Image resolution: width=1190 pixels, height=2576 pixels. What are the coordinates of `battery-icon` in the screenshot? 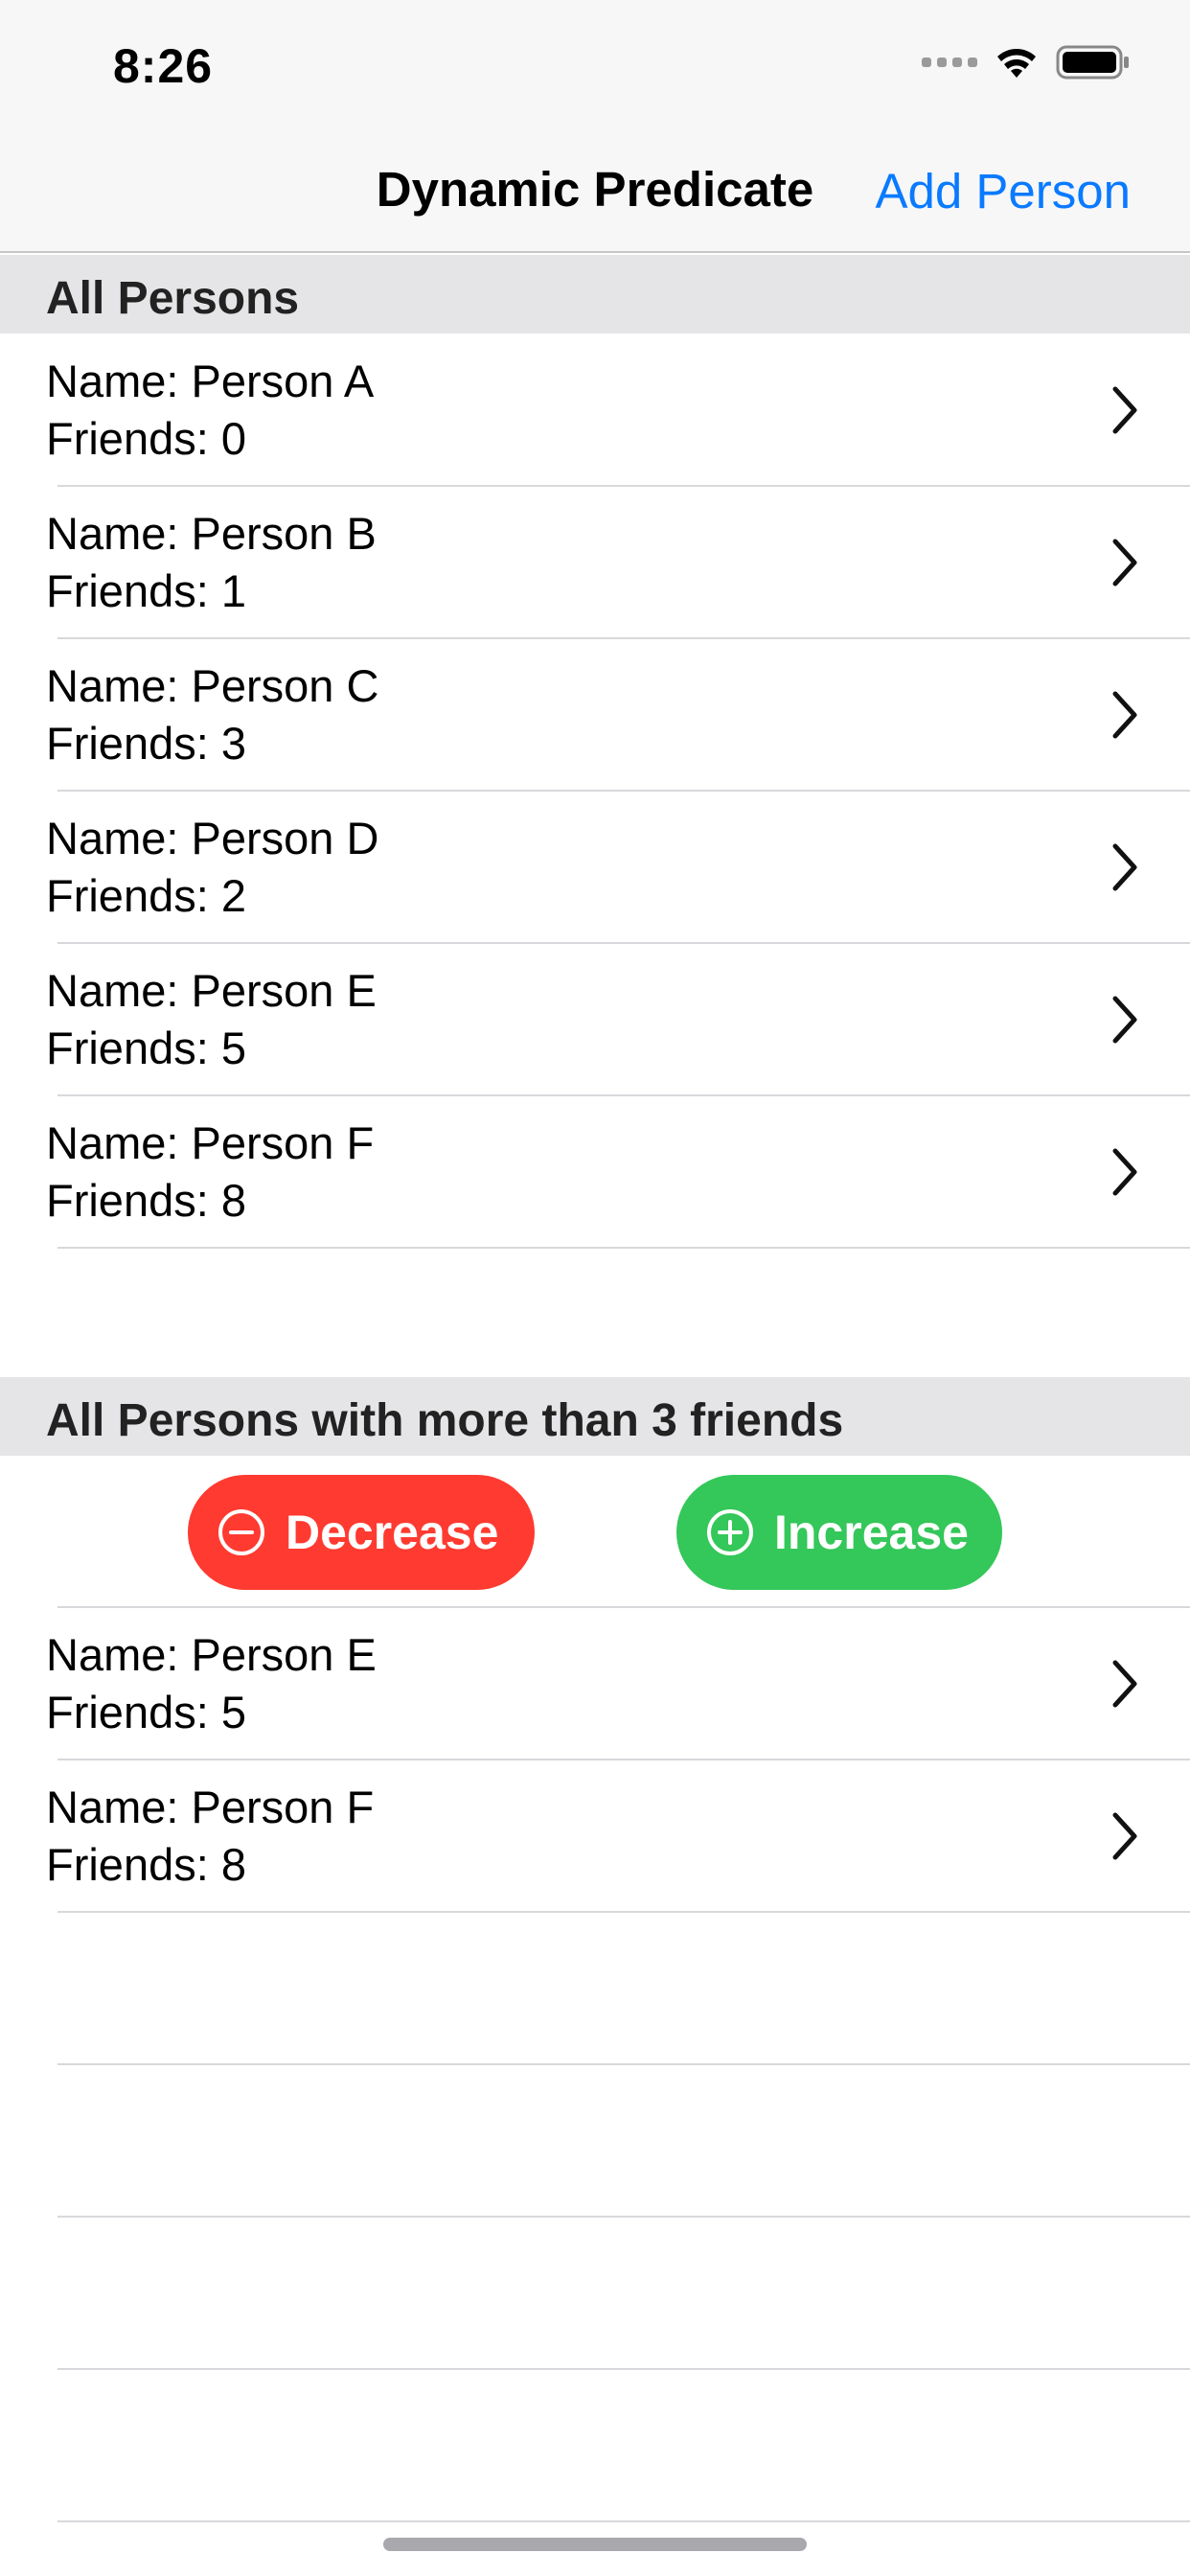 It's located at (1093, 63).